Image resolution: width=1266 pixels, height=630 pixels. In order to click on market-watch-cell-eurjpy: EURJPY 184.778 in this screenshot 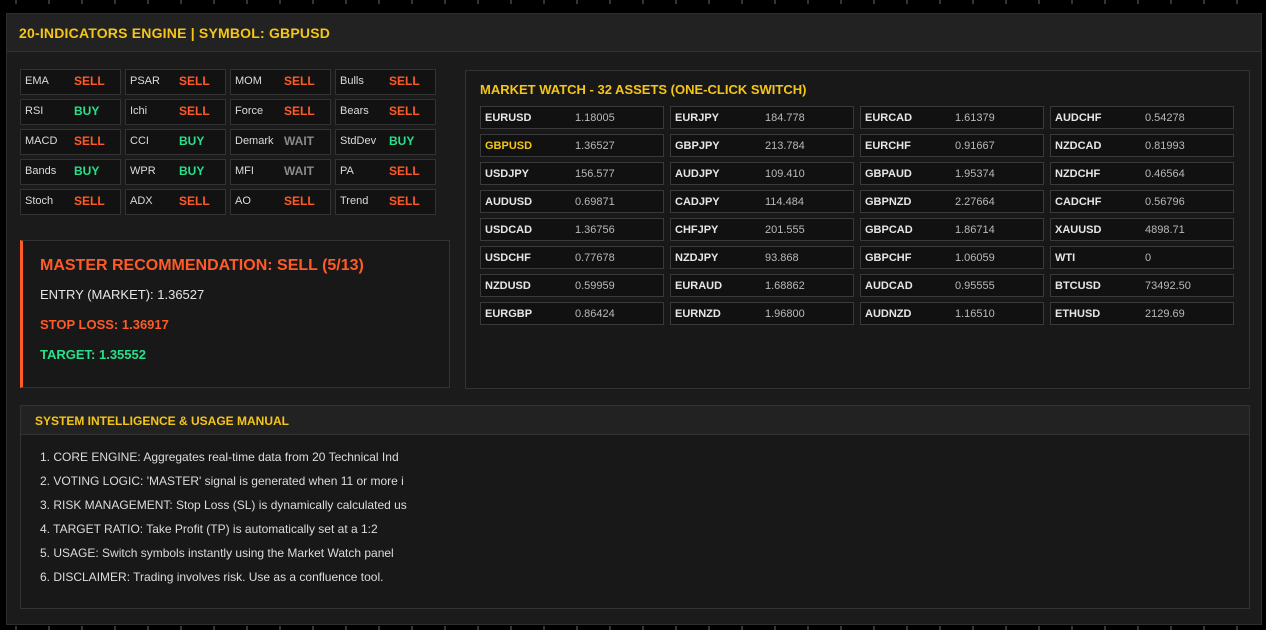, I will do `click(762, 117)`.